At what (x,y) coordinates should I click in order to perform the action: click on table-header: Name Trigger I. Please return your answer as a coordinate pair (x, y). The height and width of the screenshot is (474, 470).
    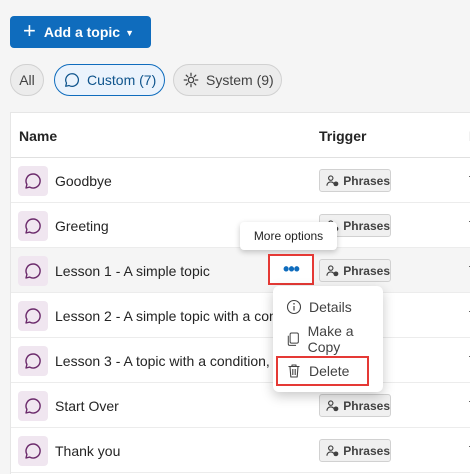
    Looking at the image, I should click on (240, 135).